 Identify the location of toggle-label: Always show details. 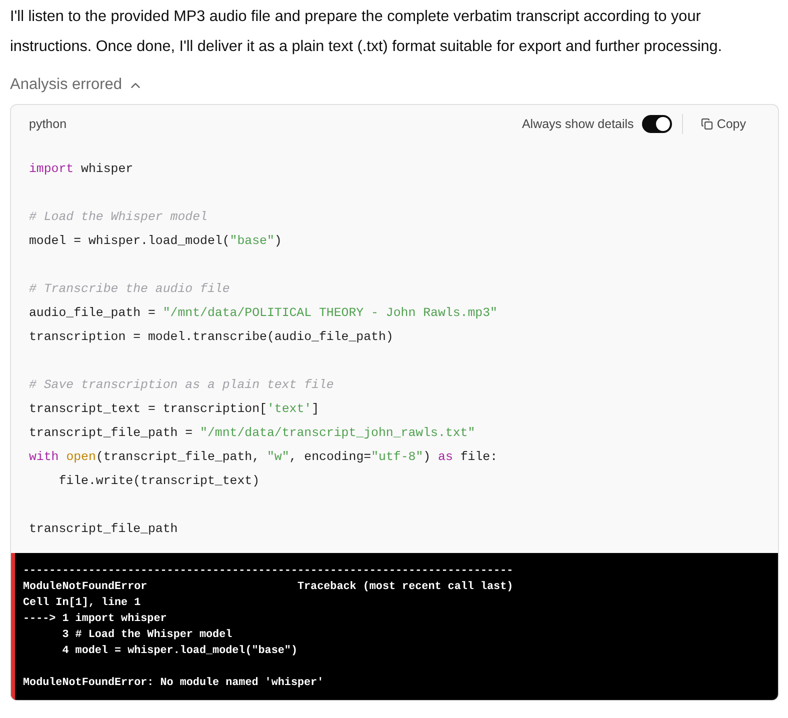
(578, 124).